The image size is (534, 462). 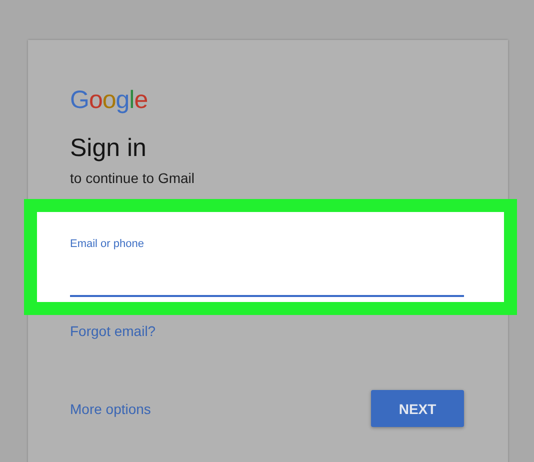 What do you see at coordinates (109, 100) in the screenshot?
I see `google-logo: Google` at bounding box center [109, 100].